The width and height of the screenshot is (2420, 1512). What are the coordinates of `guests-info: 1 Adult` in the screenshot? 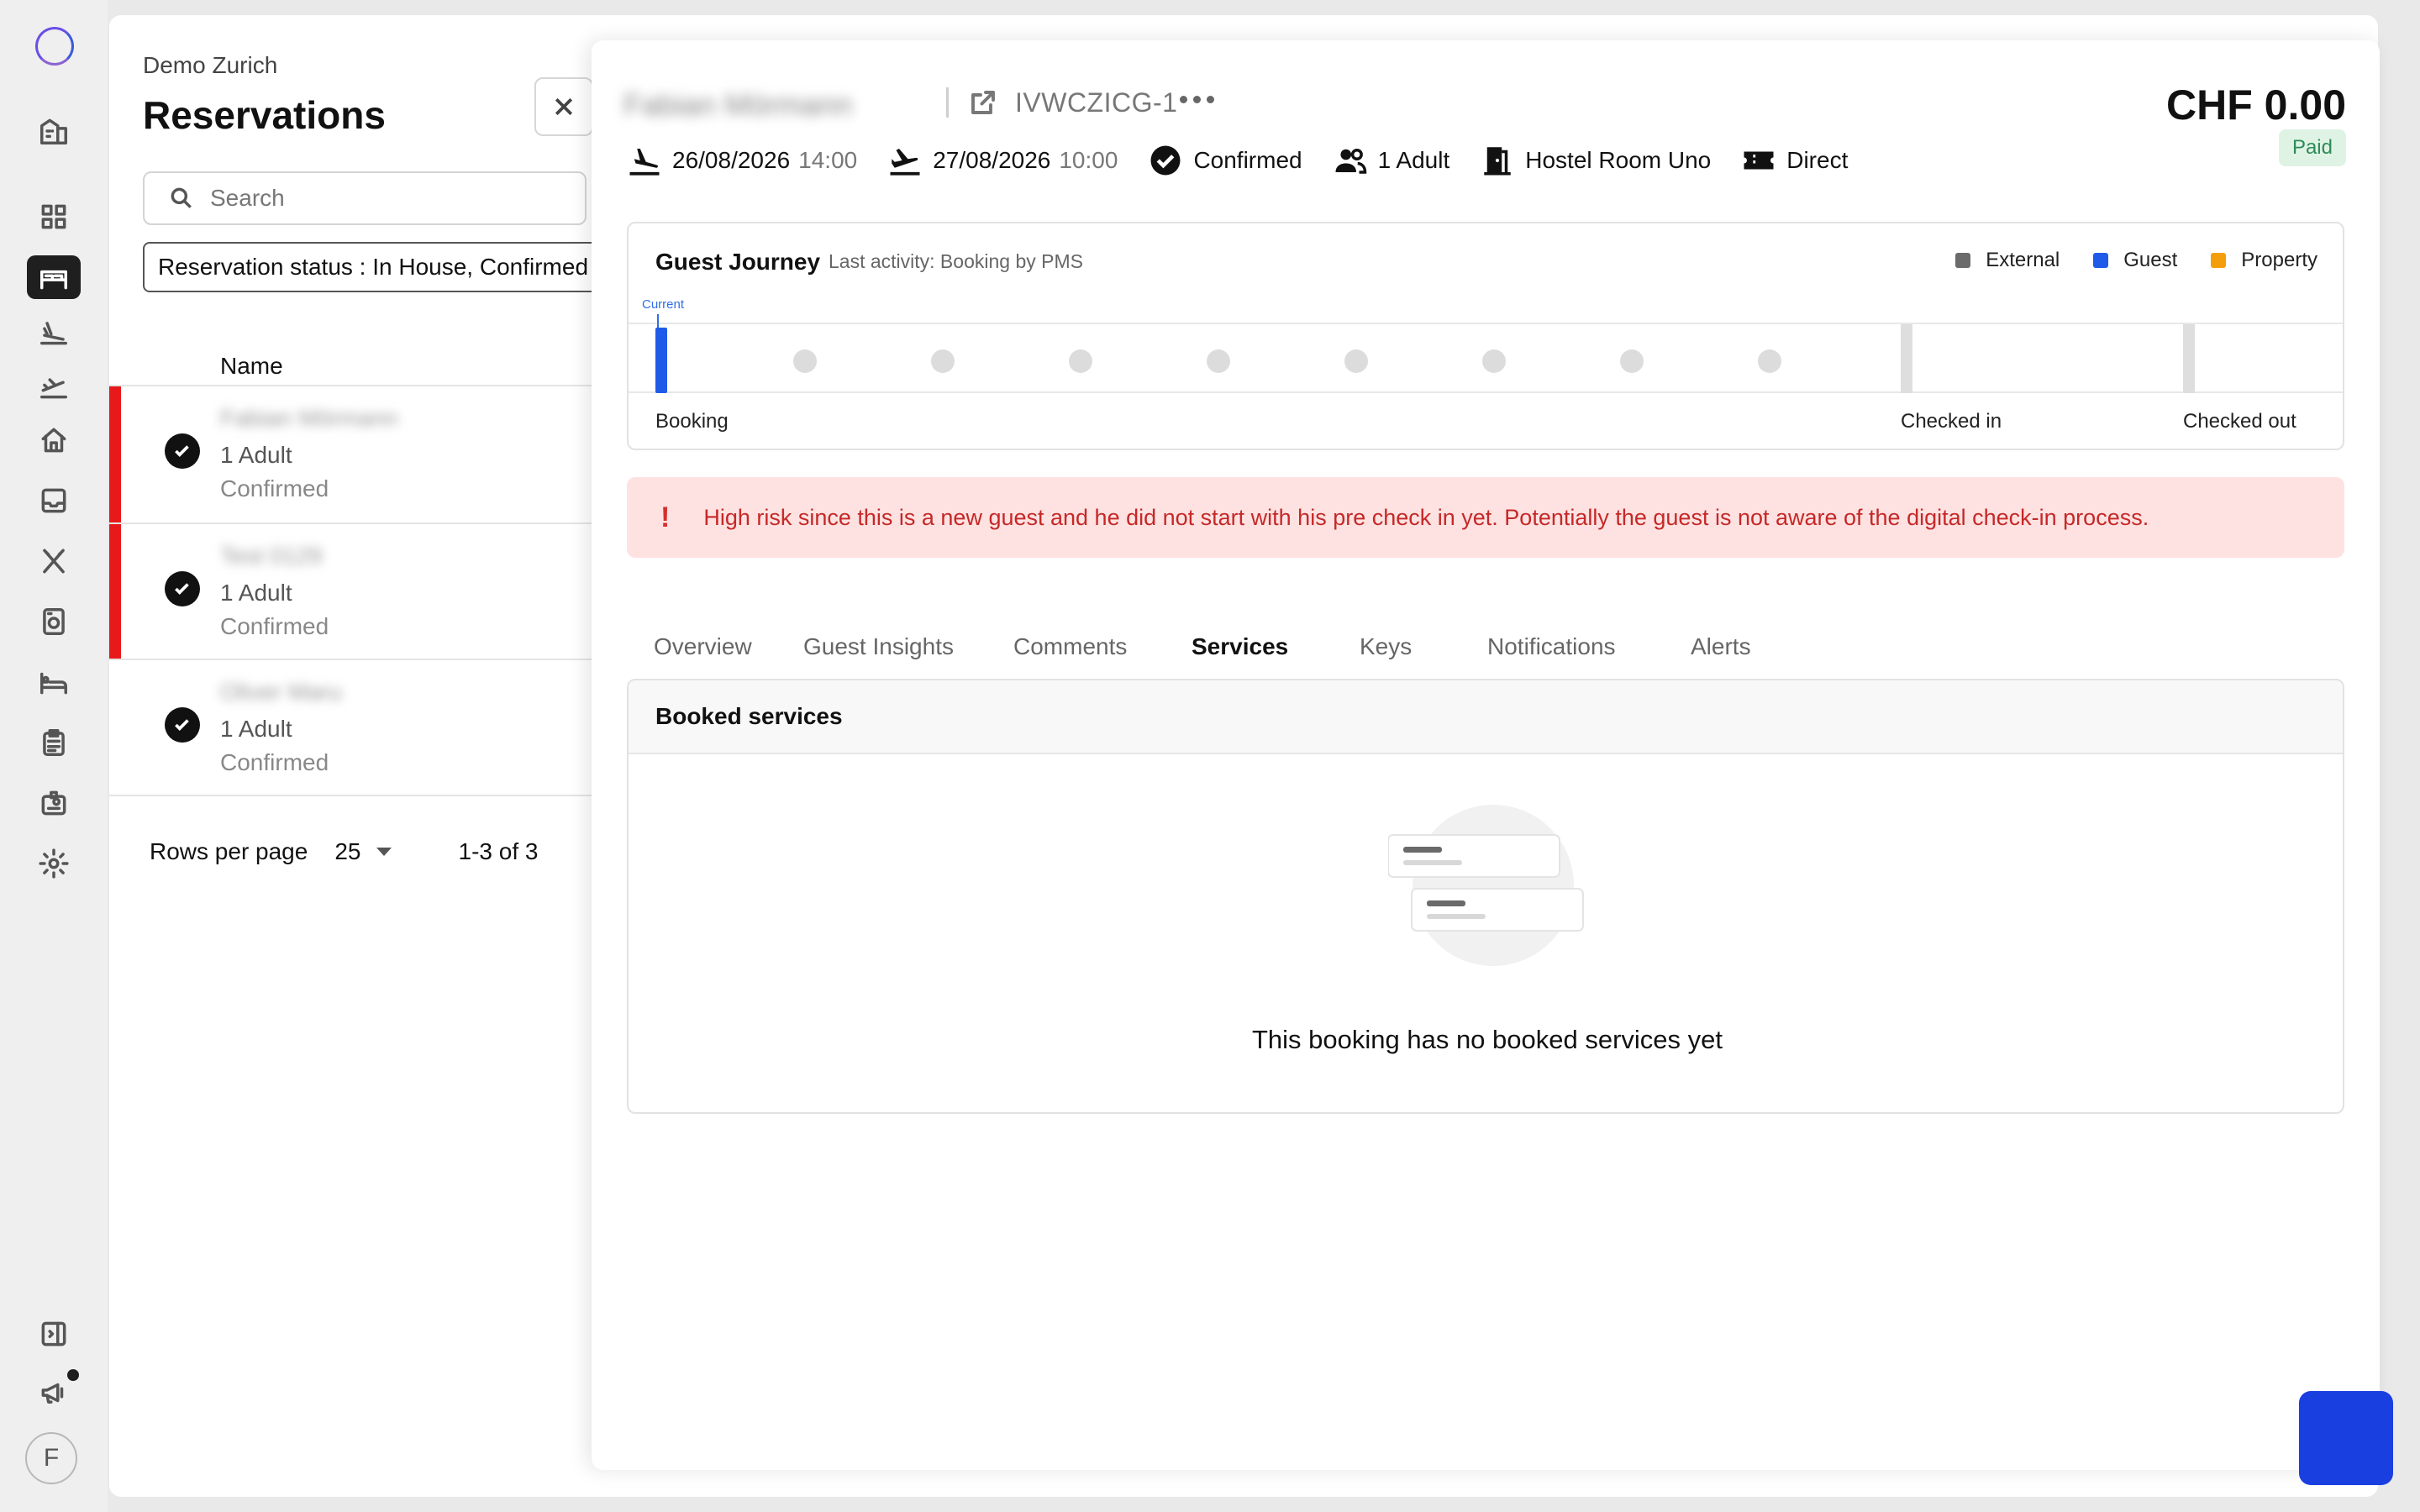 It's located at (1391, 160).